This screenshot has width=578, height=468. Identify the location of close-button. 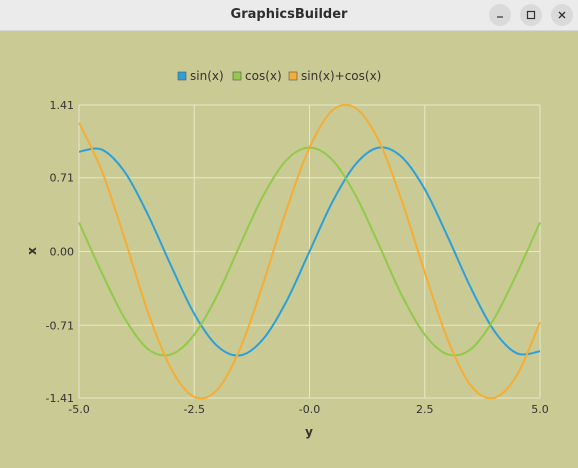
(562, 15).